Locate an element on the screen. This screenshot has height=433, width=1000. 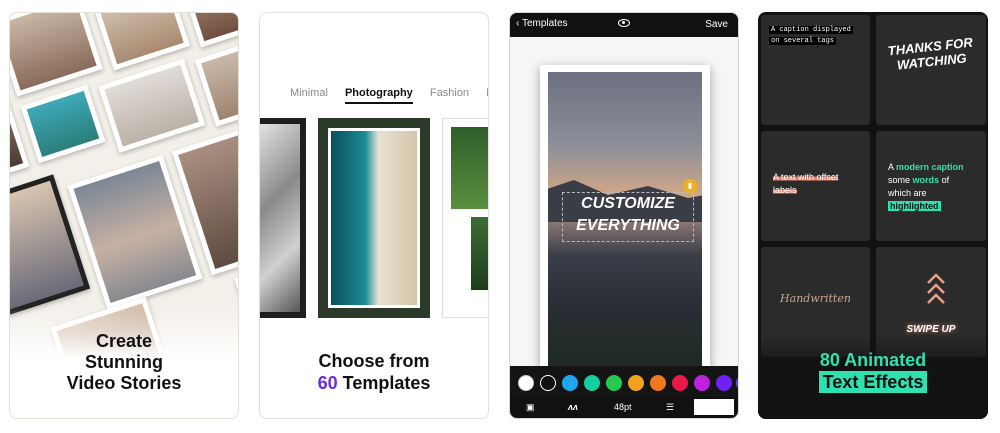
headline-line: Stunning is located at coordinates (124, 362).